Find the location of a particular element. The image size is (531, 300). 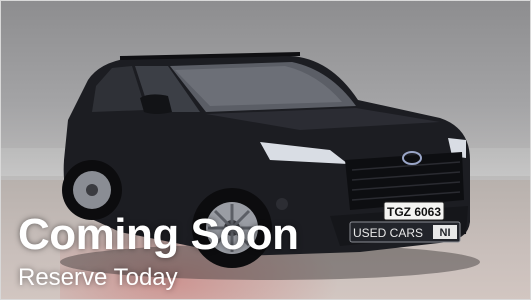

side-mirror is located at coordinates (156, 104).